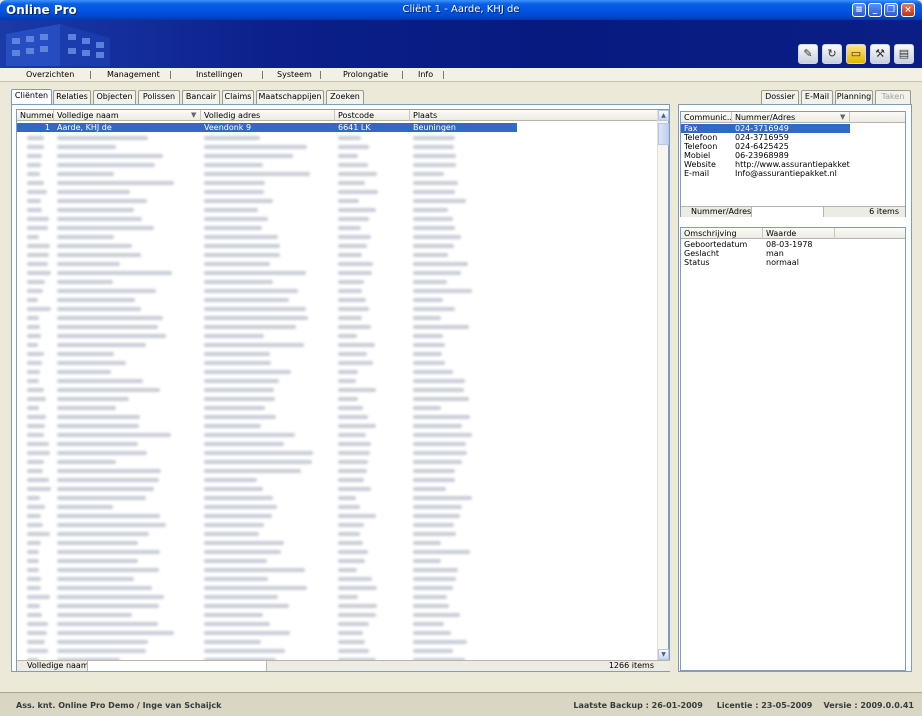 This screenshot has width=922, height=716. What do you see at coordinates (854, 97) in the screenshot?
I see `tab-planning: Planning` at bounding box center [854, 97].